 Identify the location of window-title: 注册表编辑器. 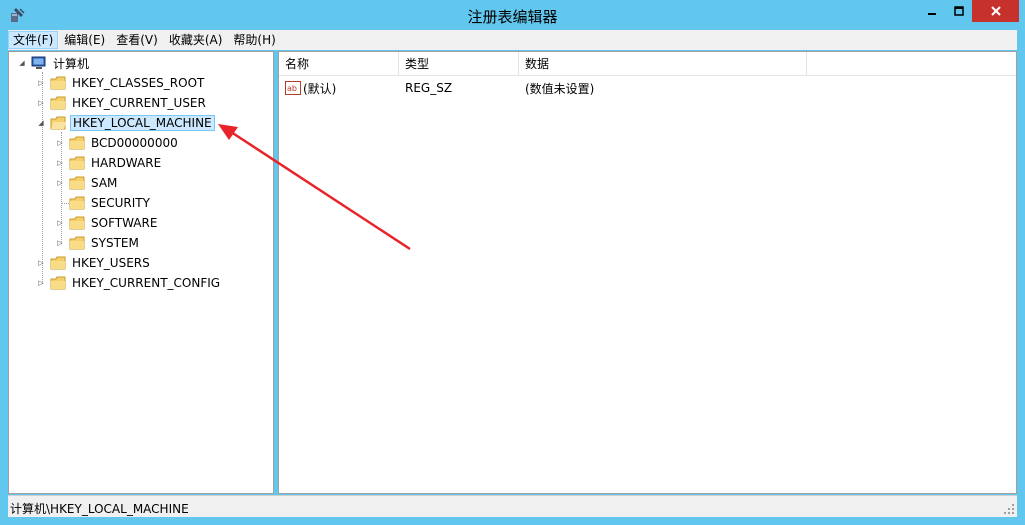
(512, 17).